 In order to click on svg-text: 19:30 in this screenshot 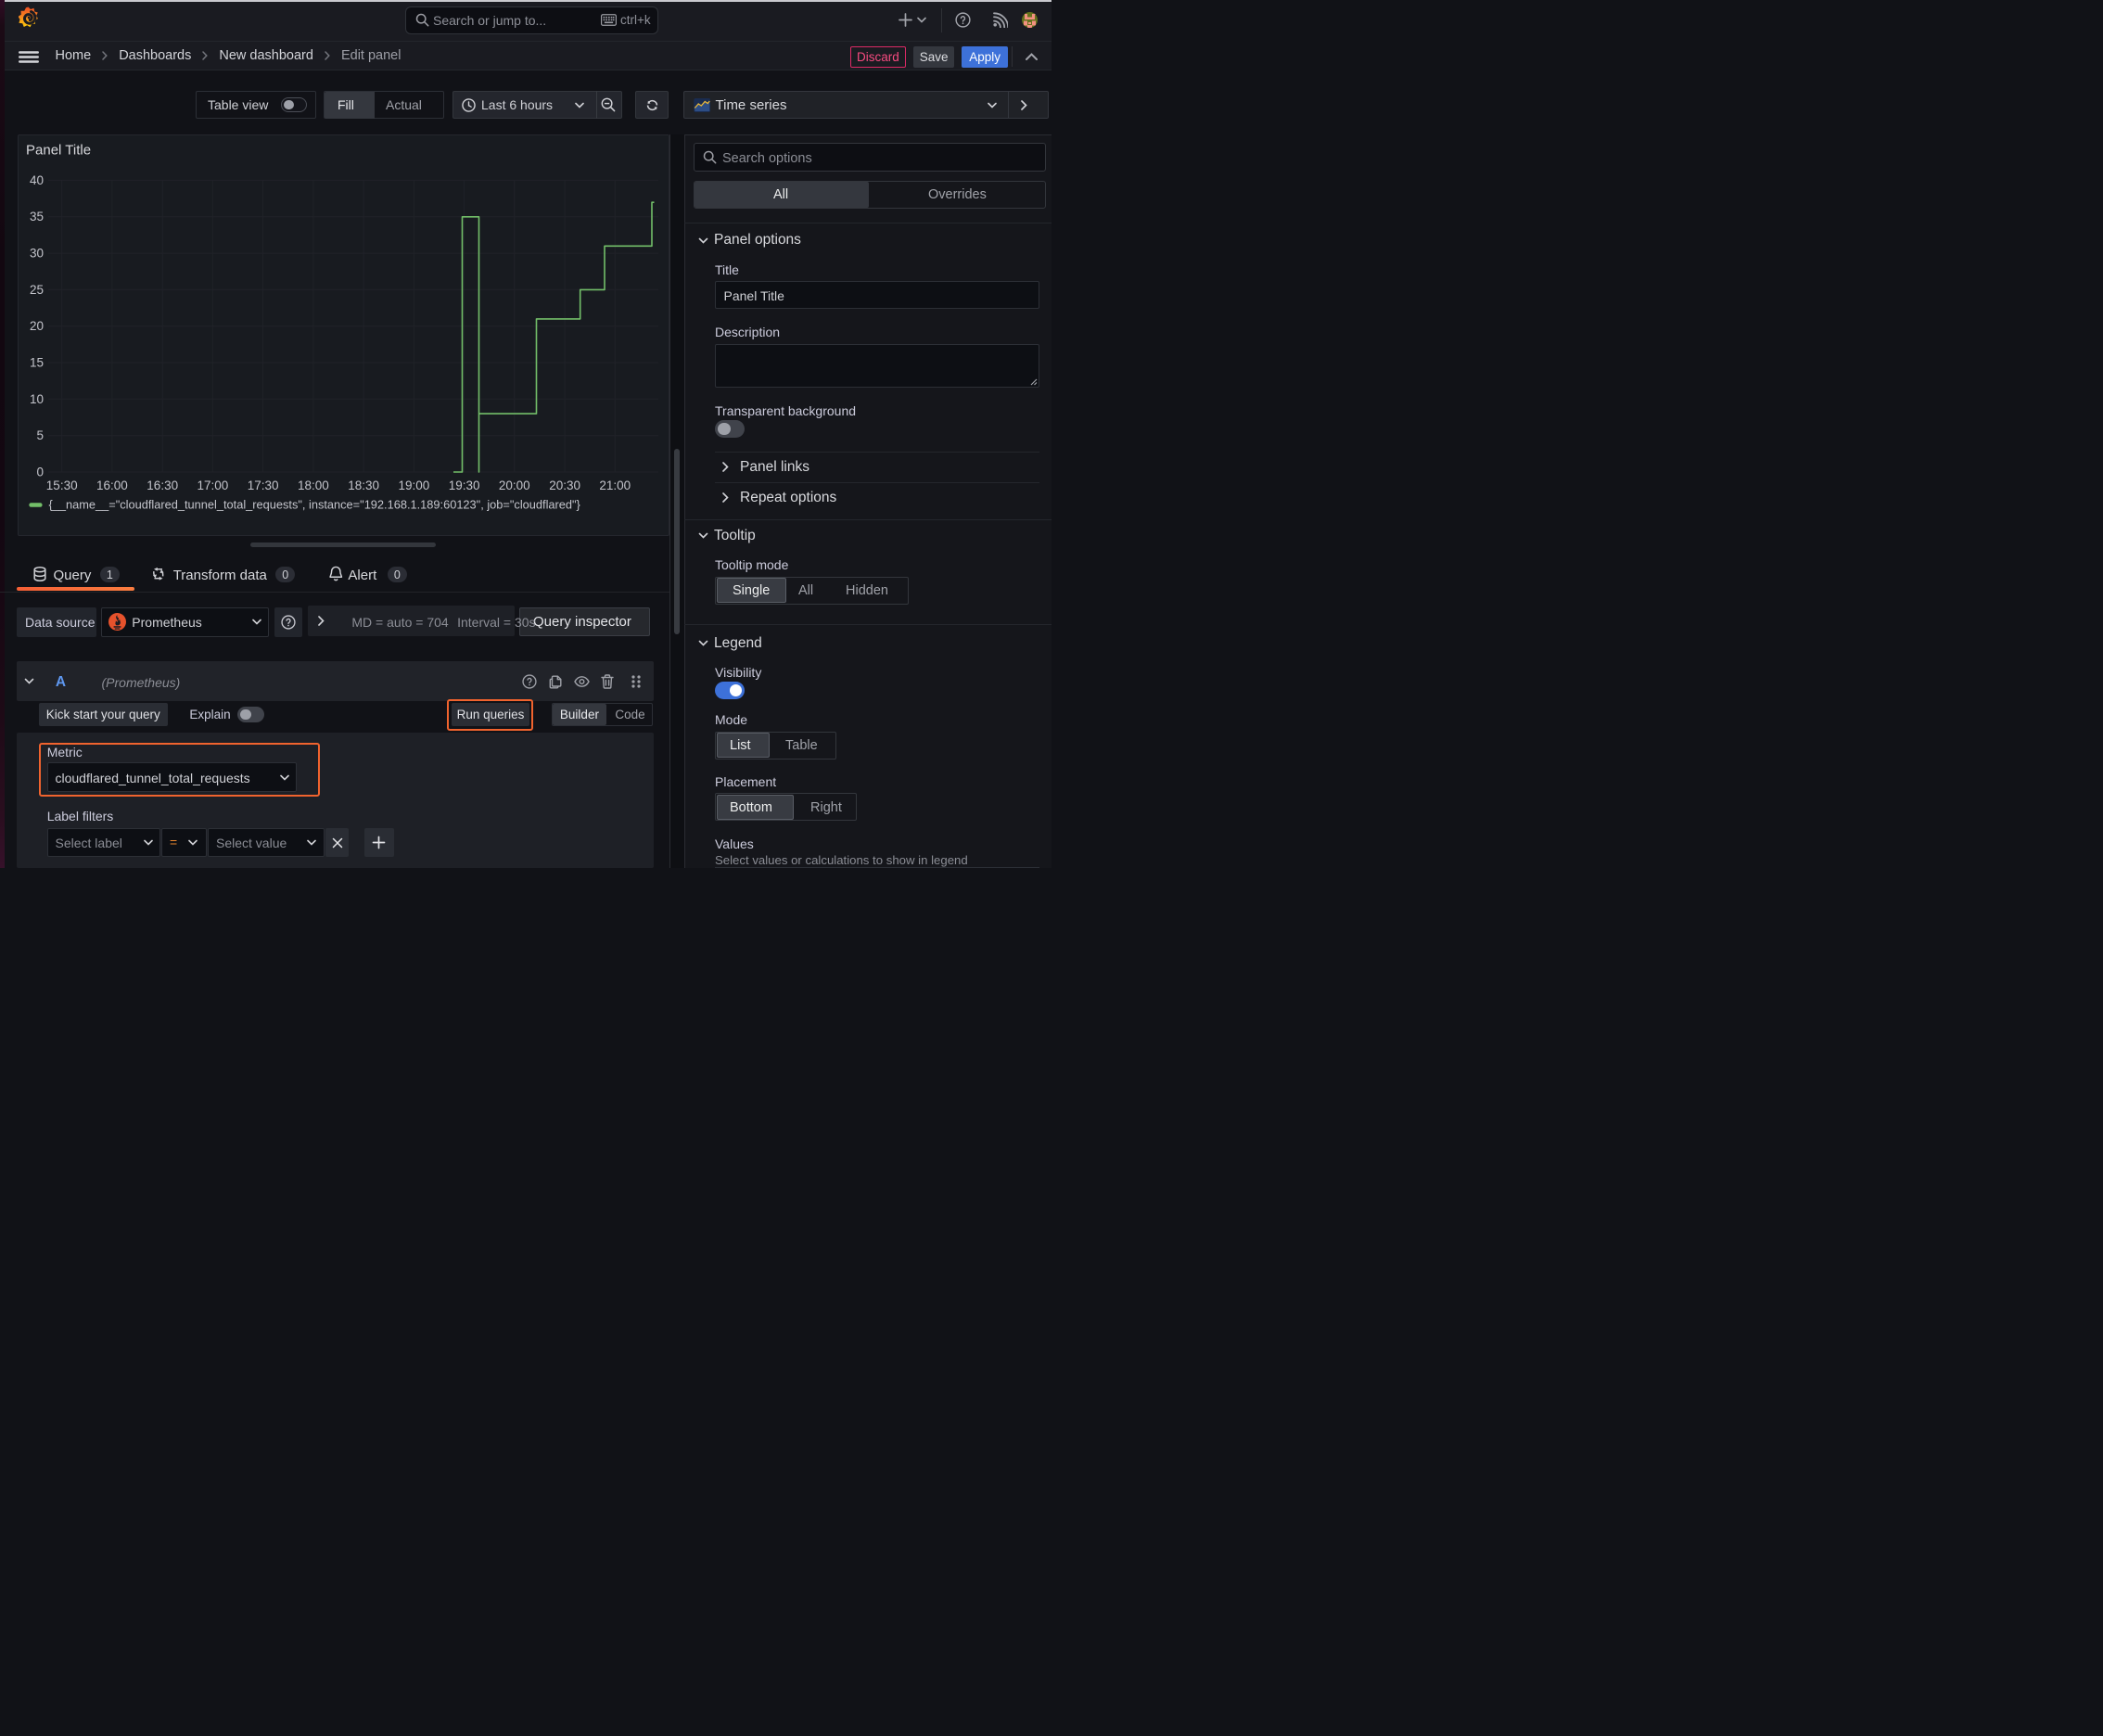, I will do `click(464, 485)`.